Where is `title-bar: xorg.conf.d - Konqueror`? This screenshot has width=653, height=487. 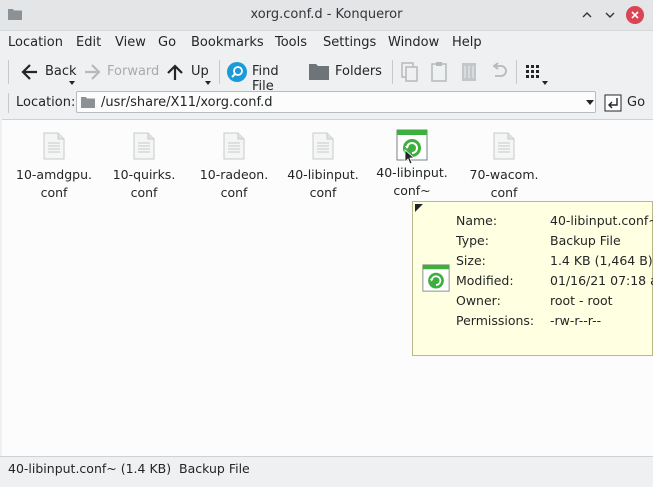 title-bar: xorg.conf.d - Konqueror is located at coordinates (326, 15).